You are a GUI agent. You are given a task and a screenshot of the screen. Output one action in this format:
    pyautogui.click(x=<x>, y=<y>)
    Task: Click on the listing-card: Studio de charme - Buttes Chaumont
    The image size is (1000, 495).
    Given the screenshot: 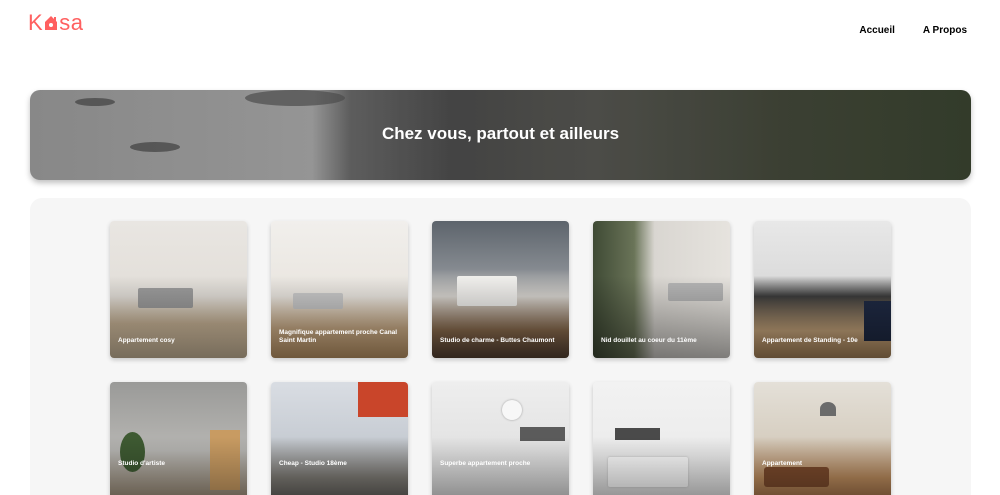 What is the action you would take?
    pyautogui.click(x=500, y=289)
    